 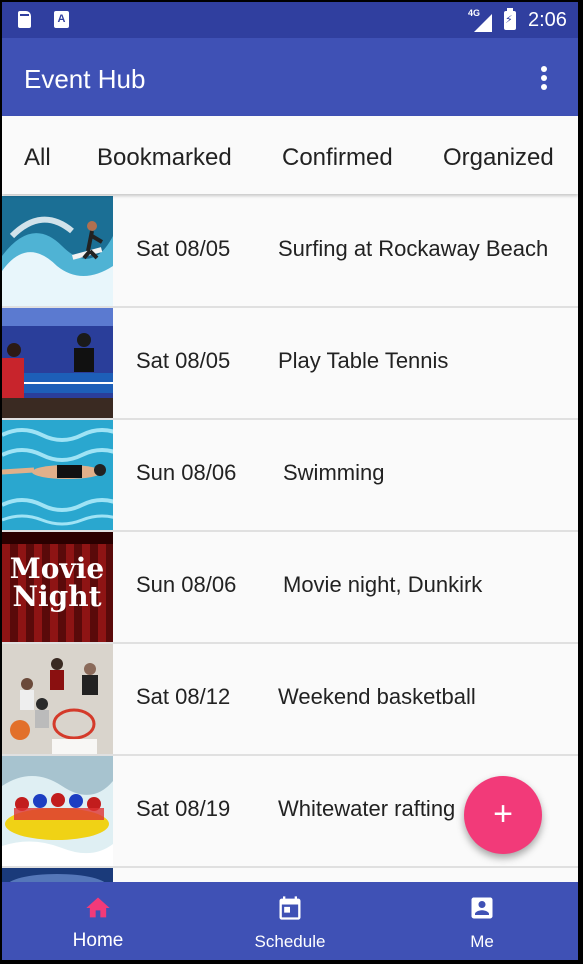 What do you see at coordinates (61, 19) in the screenshot?
I see `a-notification-icon: A` at bounding box center [61, 19].